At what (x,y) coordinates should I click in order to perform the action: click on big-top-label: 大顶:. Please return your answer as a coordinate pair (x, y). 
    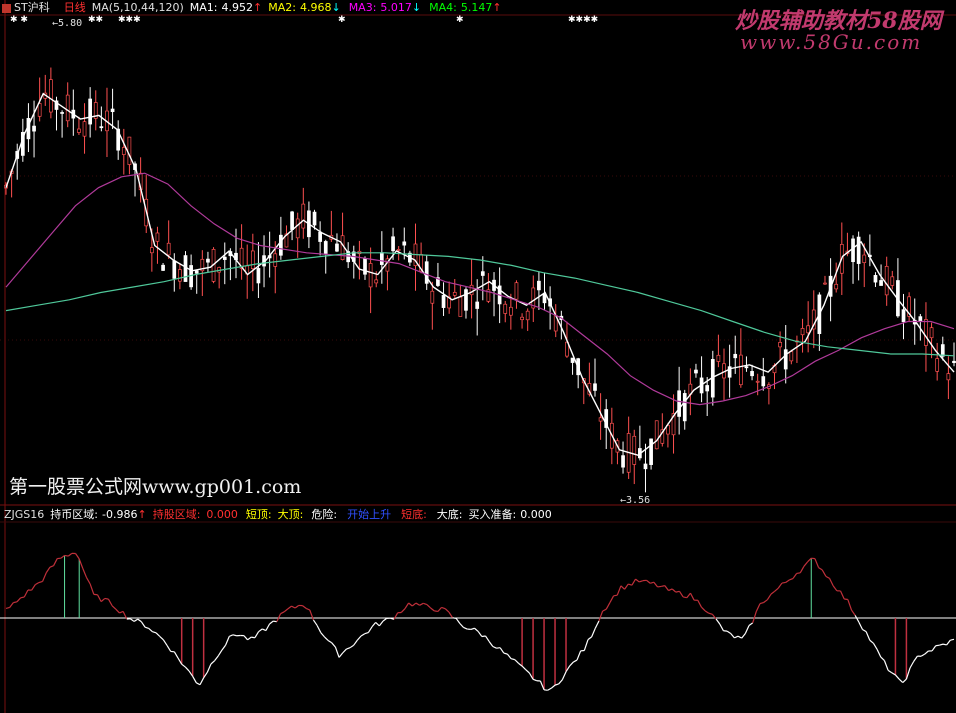
    Looking at the image, I should click on (290, 514).